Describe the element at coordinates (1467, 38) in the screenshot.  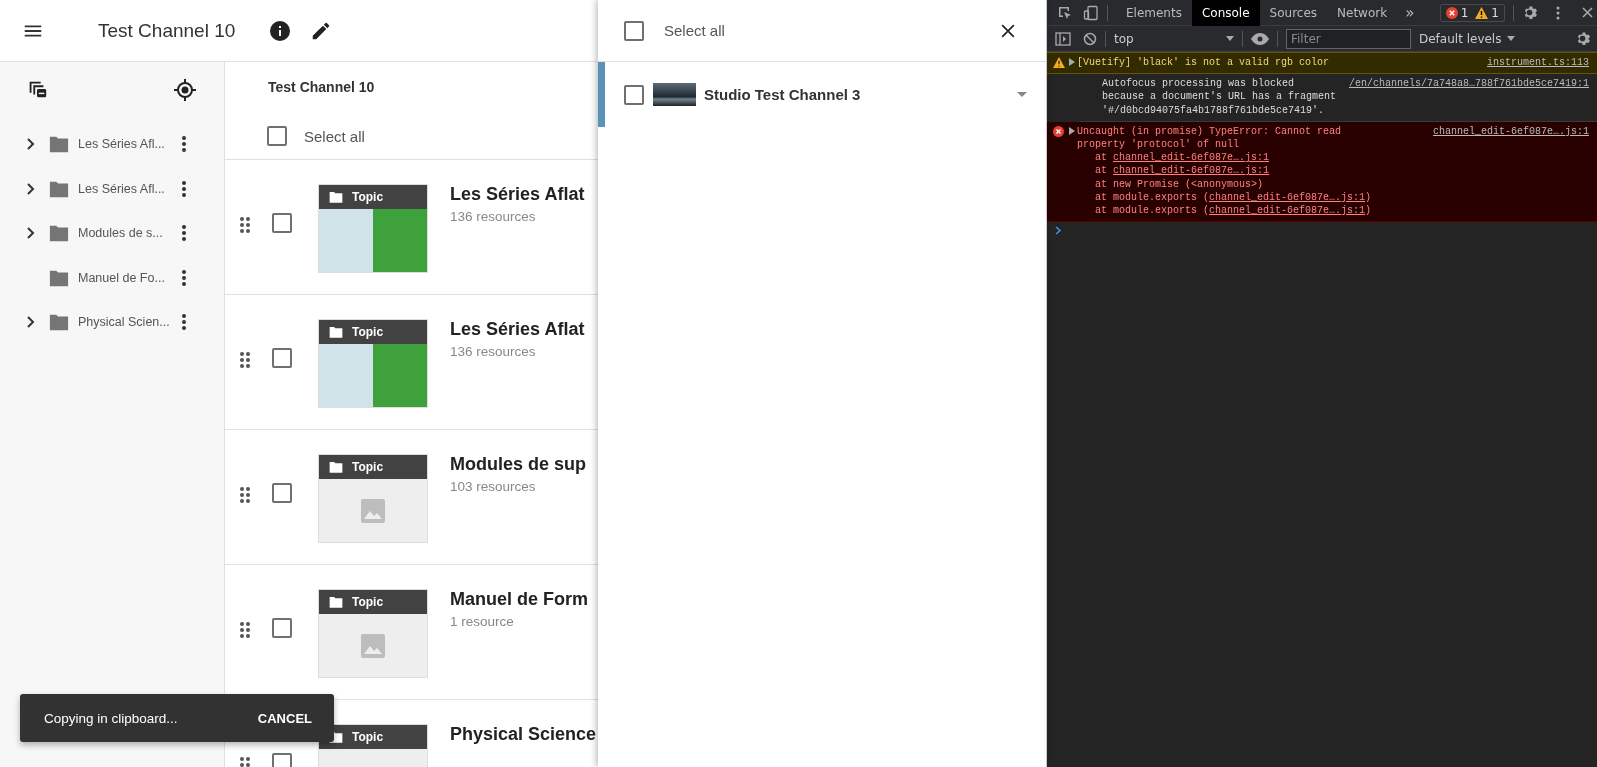
I see `log-levels-dropdown: Default levels` at that location.